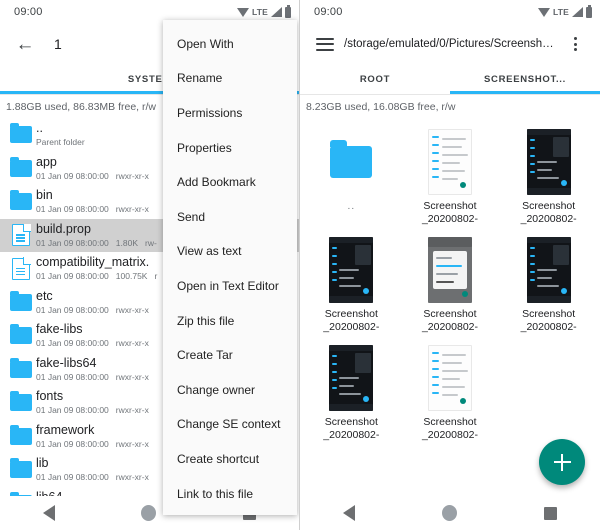 This screenshot has height=530, width=600. Describe the element at coordinates (230, 321) in the screenshot. I see `menu-item: Zip this file` at that location.